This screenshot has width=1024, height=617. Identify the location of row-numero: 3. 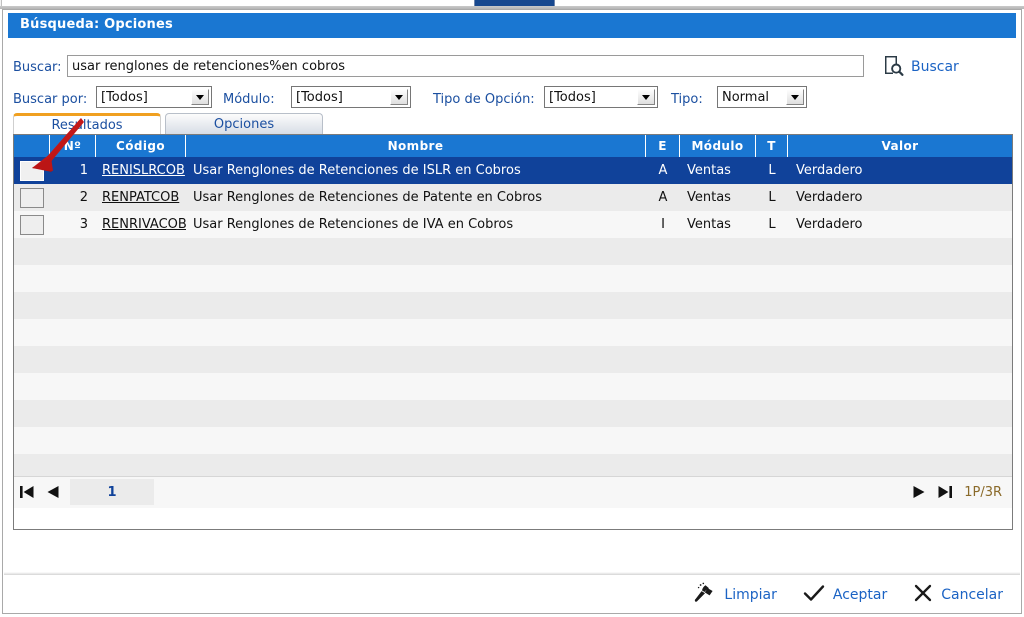
(83, 224).